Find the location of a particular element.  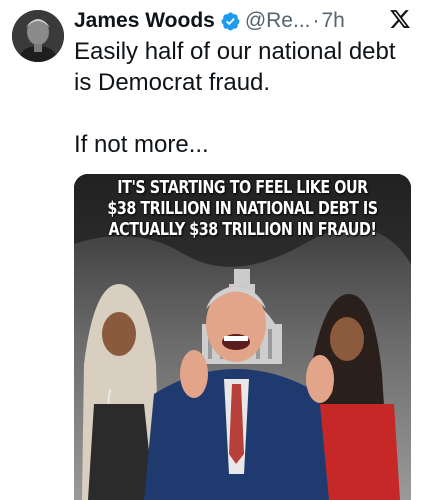

x-logo-icon is located at coordinates (400, 19).